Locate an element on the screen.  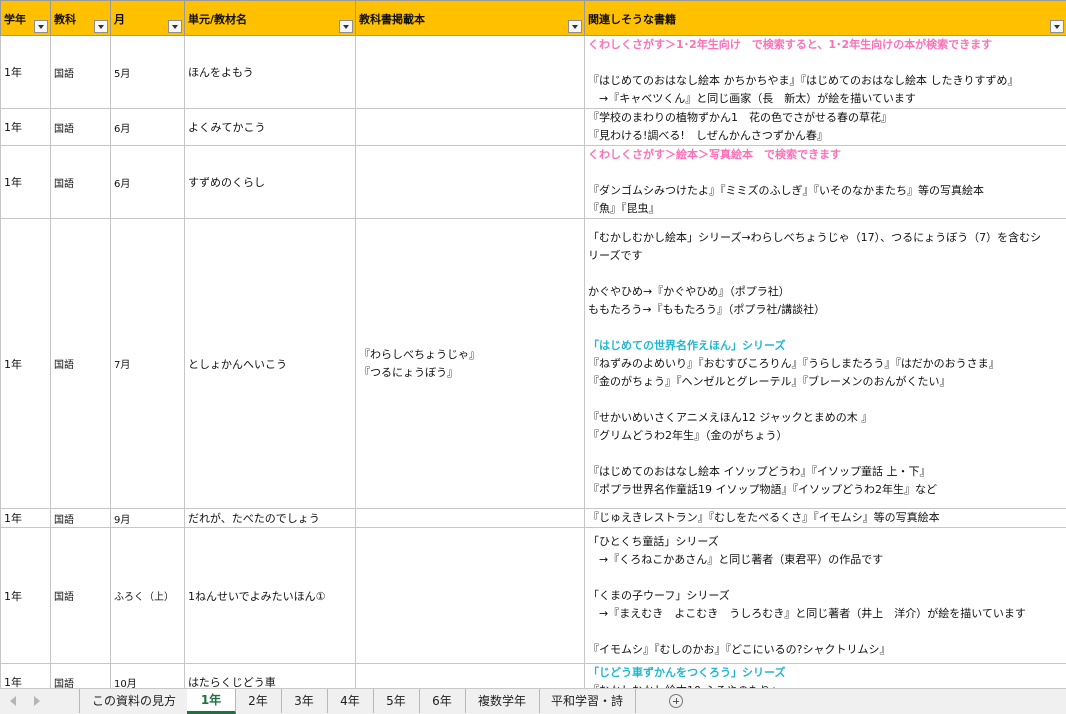
cell-unit: よくみてかこう is located at coordinates (270, 127).